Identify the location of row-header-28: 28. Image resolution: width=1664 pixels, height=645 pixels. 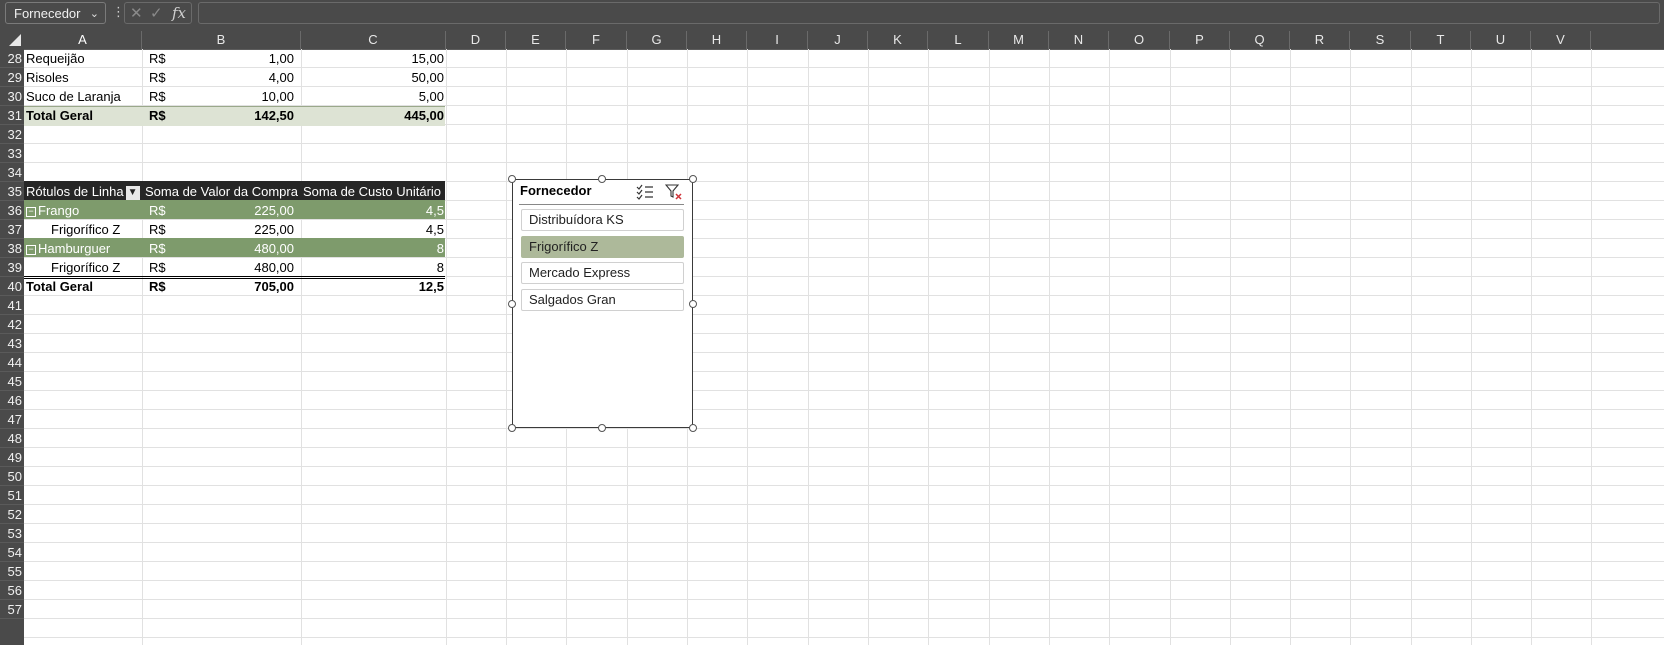
(12, 58).